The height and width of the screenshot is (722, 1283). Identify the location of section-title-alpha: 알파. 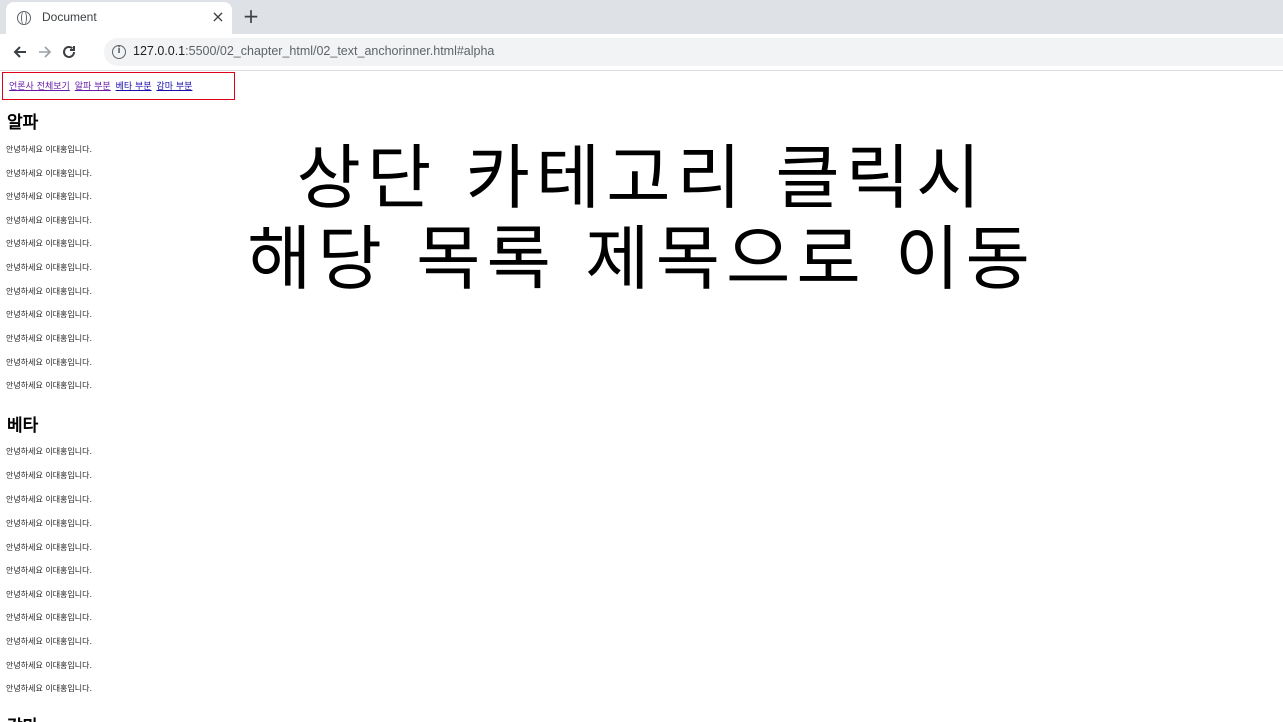
(23, 123).